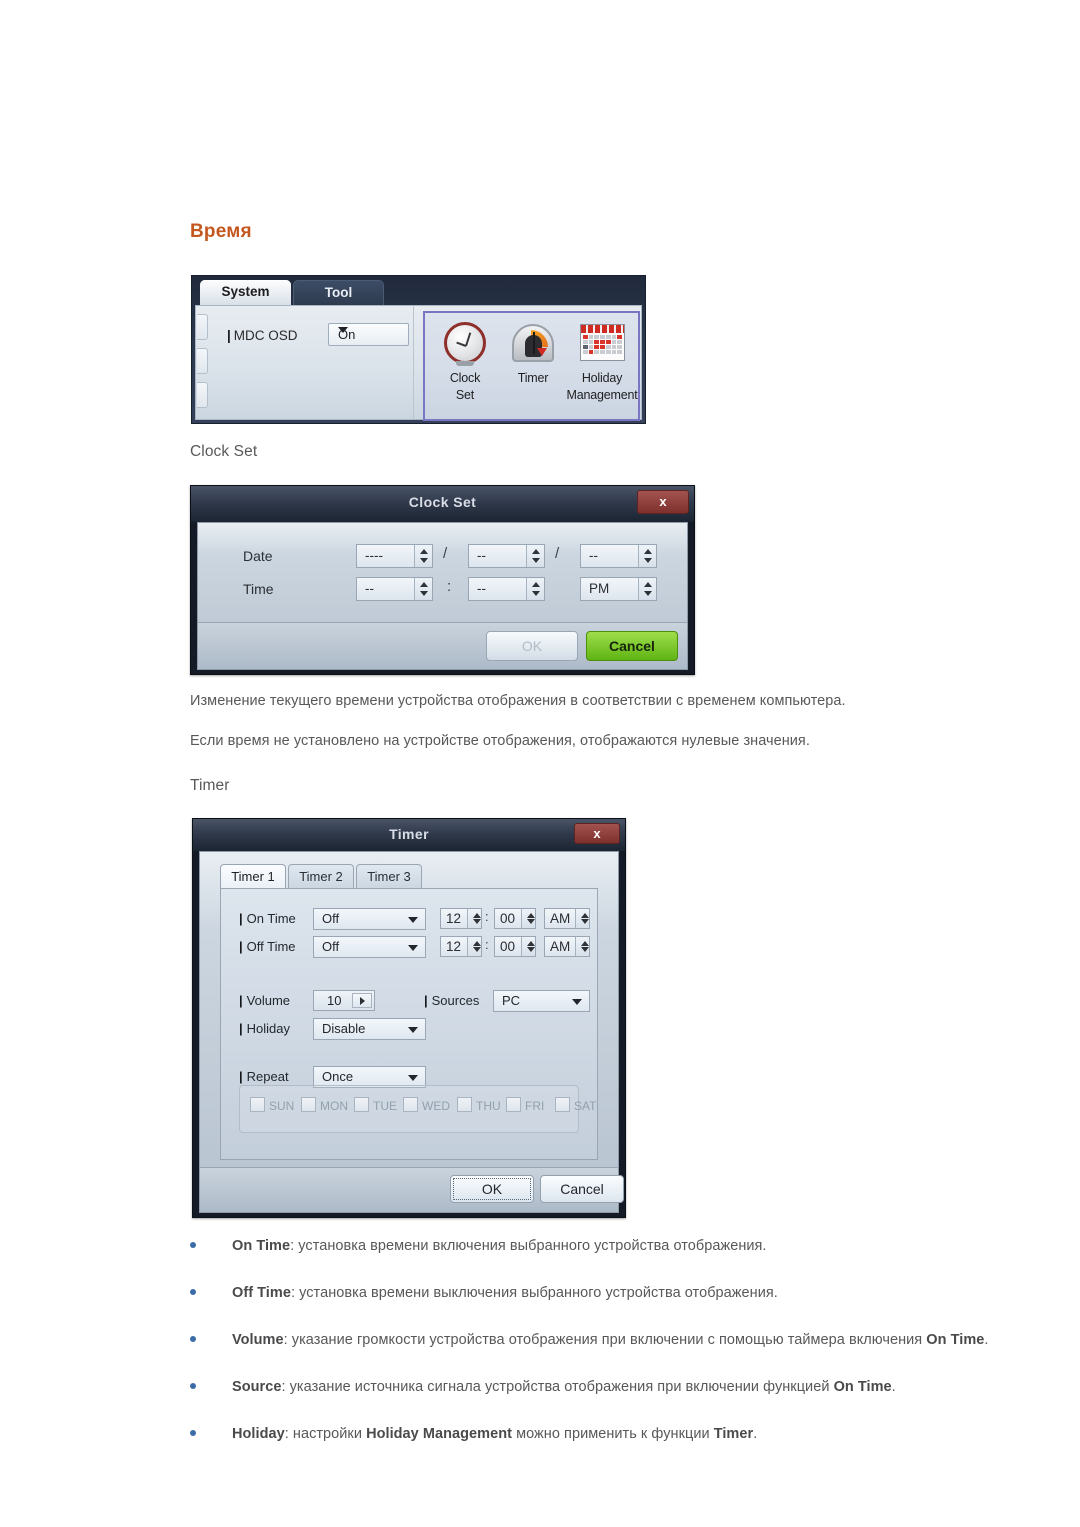 The image size is (1080, 1527). Describe the element at coordinates (258, 1434) in the screenshot. I see `bullet-term-holiday: Holiday` at that location.